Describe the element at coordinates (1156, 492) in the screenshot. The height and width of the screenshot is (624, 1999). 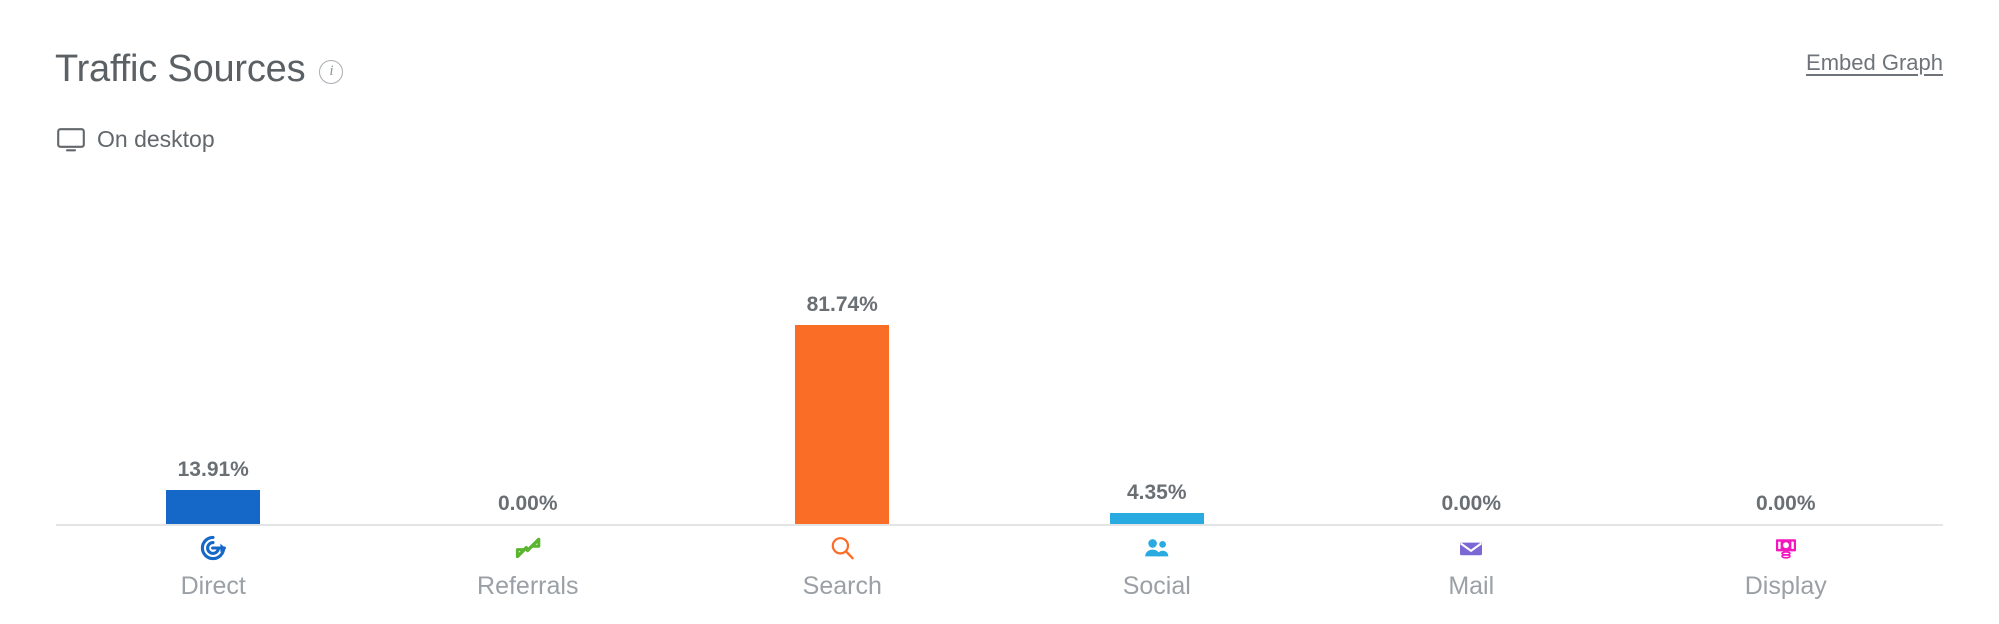
I see `bar-value-social: 4.35%` at that location.